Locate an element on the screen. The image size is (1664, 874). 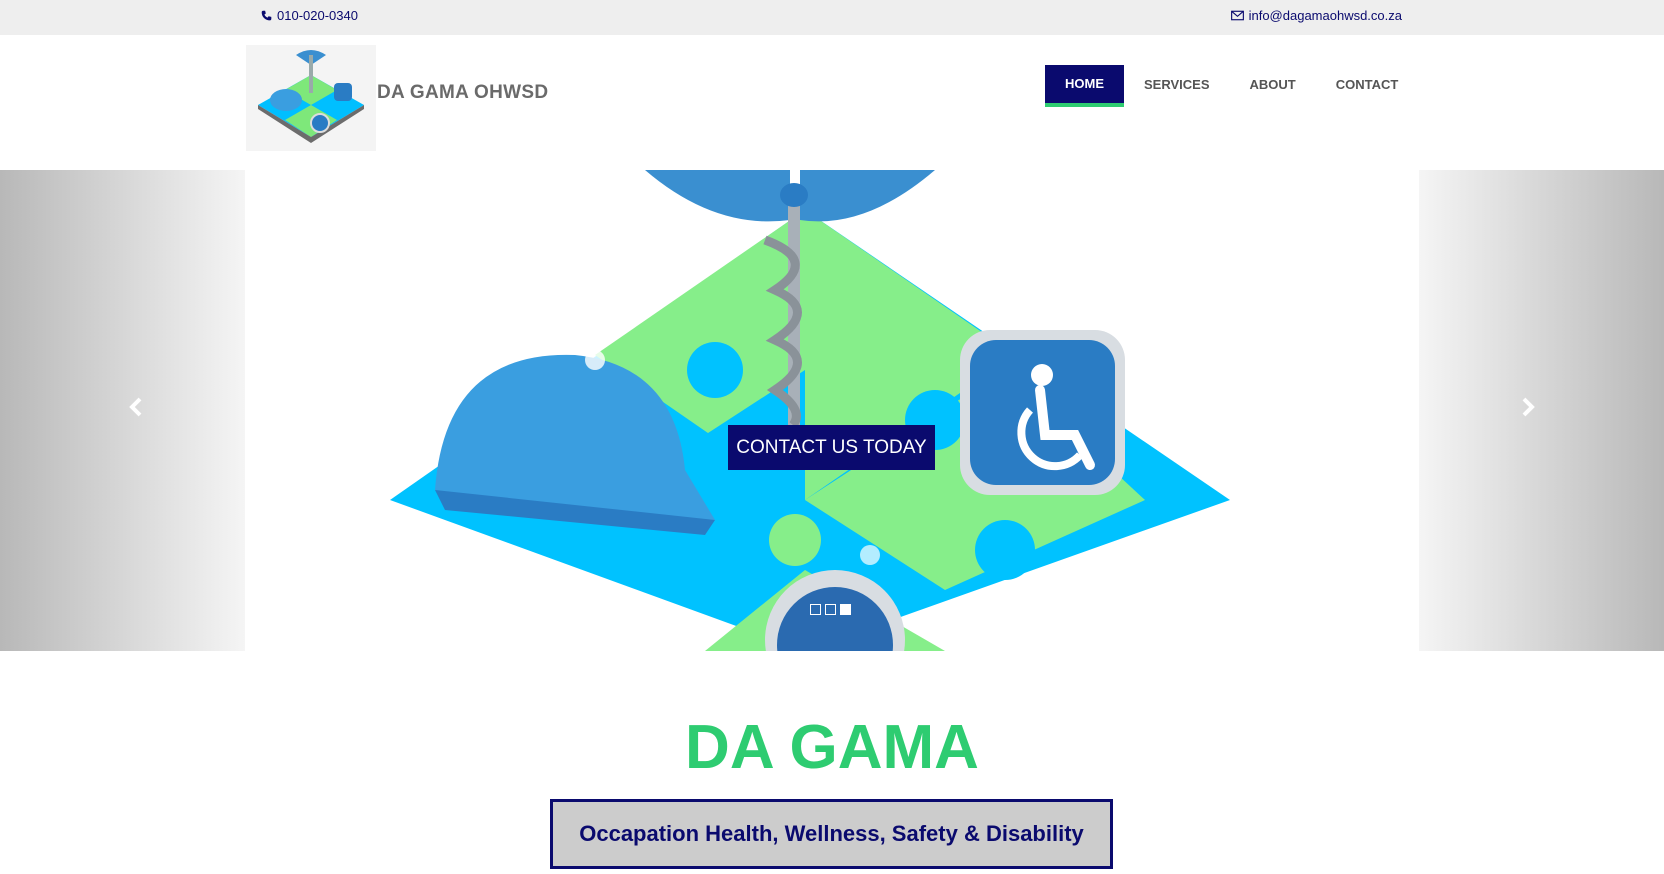
carousel-next-button is located at coordinates (1528, 407).